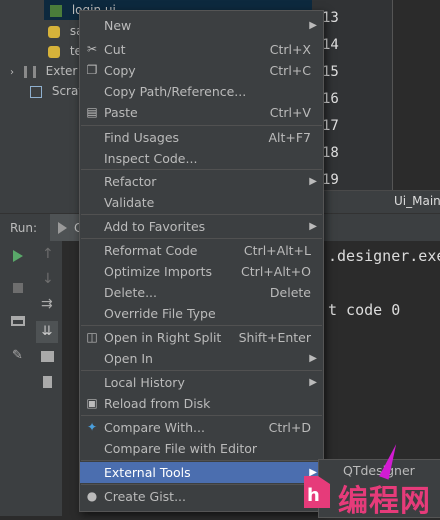  Describe the element at coordinates (416, 95) in the screenshot. I see `editor-area` at that location.